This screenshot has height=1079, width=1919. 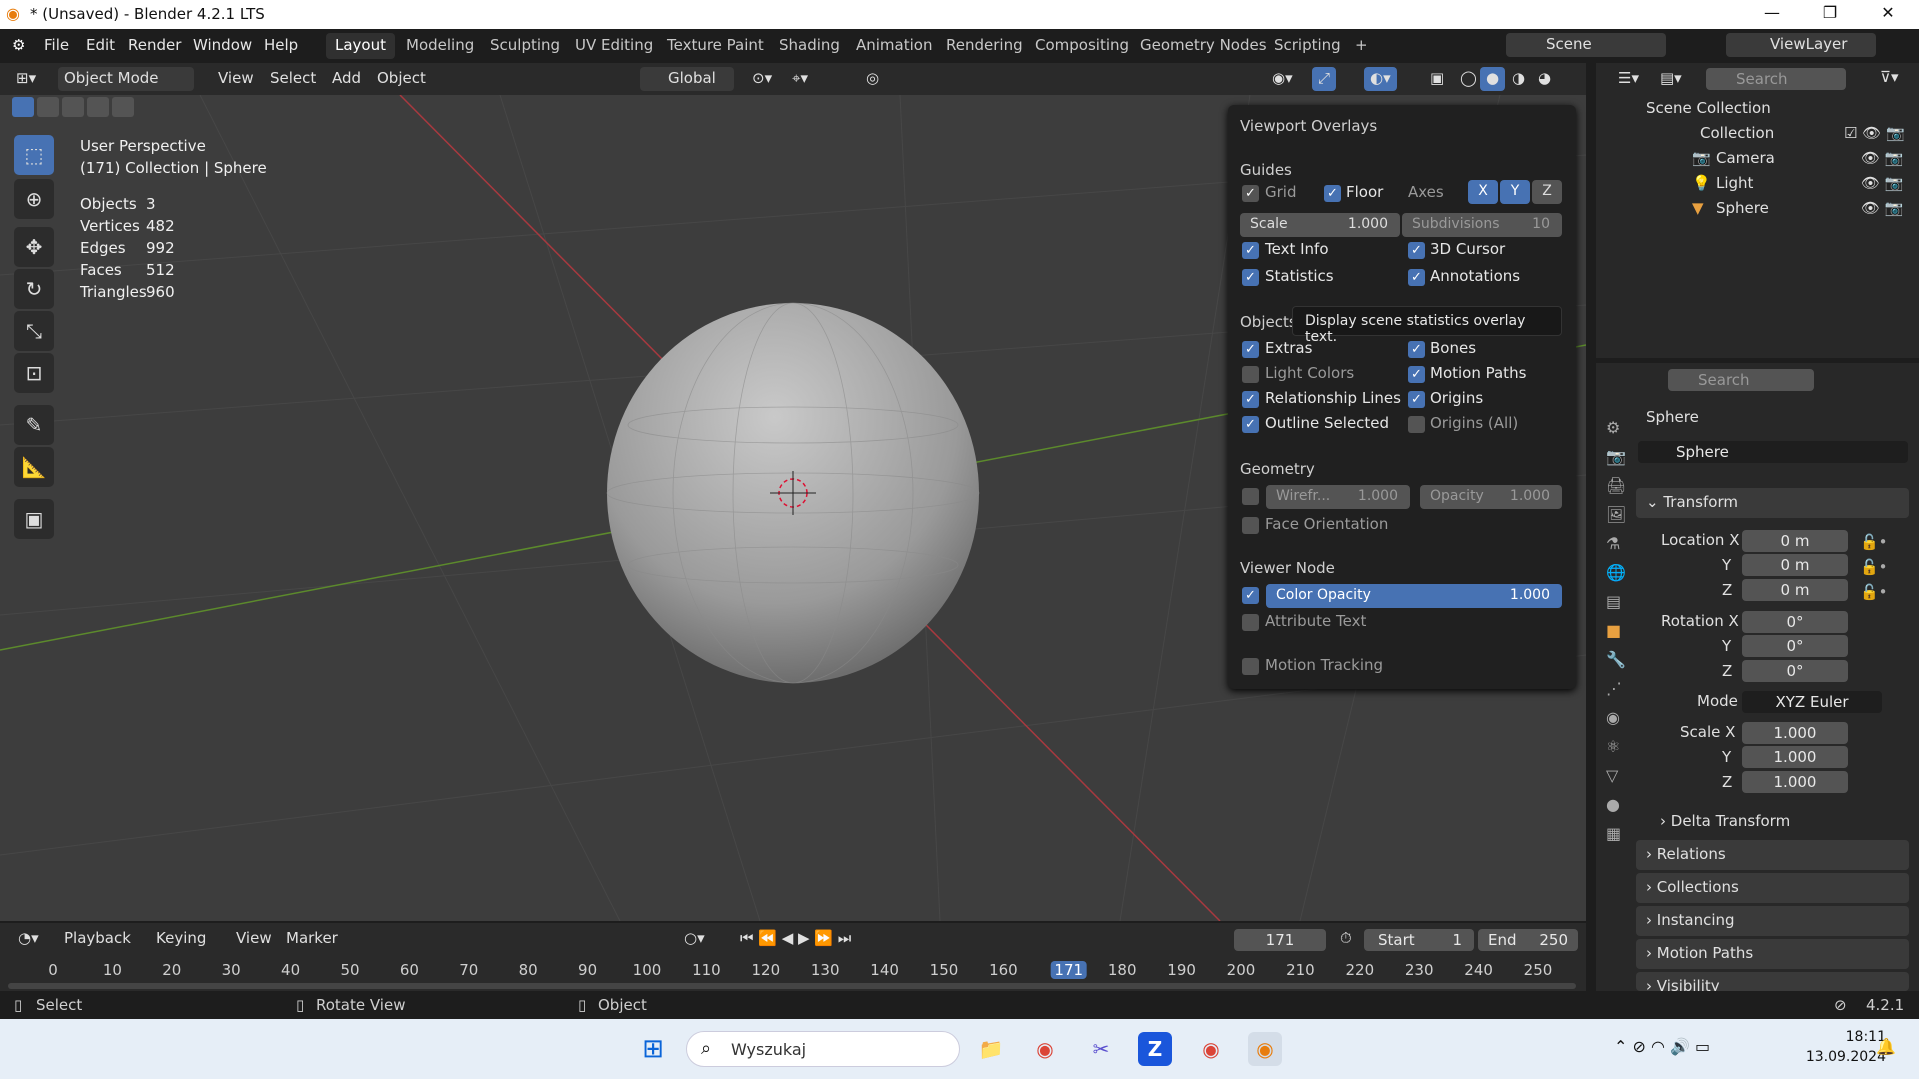 What do you see at coordinates (1886, 1046) in the screenshot?
I see `notification-bell-icon: 🔔` at bounding box center [1886, 1046].